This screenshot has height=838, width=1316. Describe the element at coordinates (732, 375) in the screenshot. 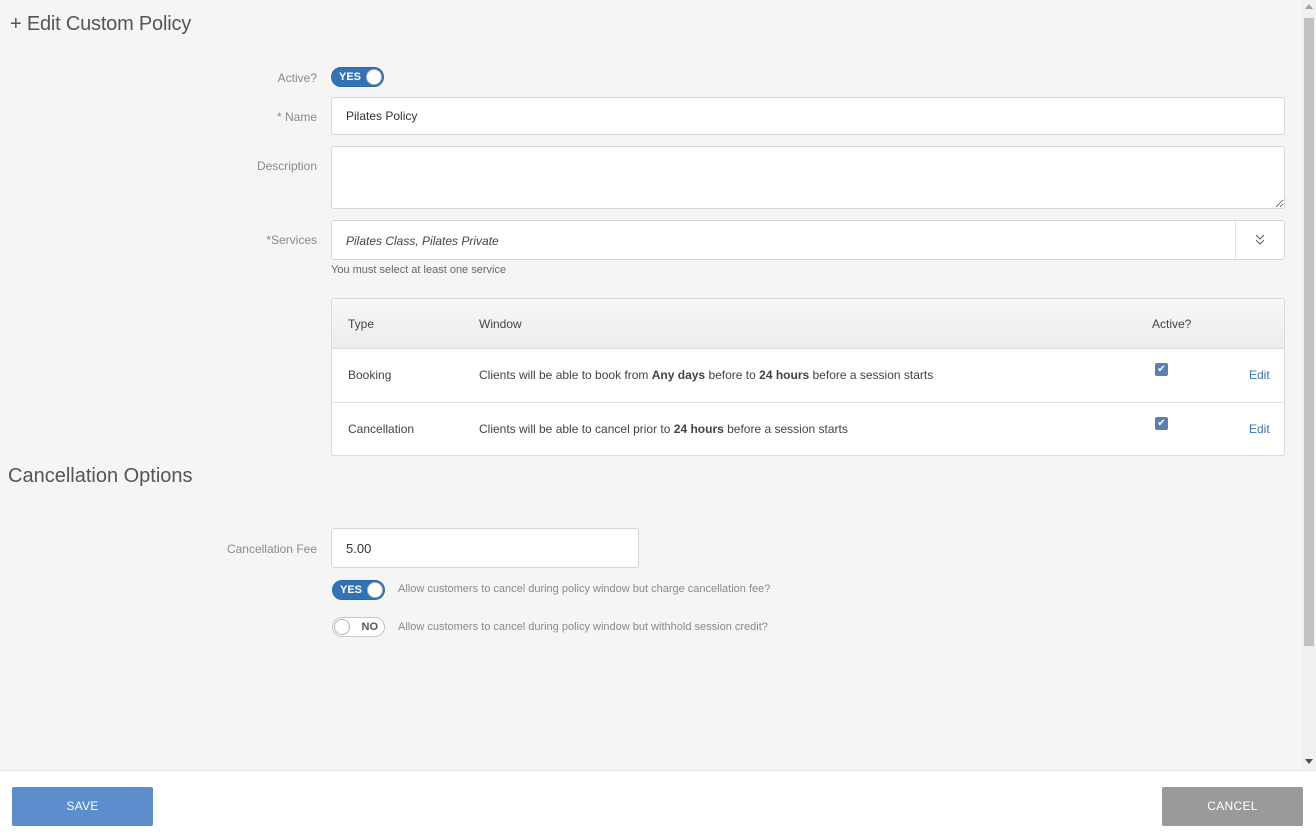

I see `window-text: before to` at that location.